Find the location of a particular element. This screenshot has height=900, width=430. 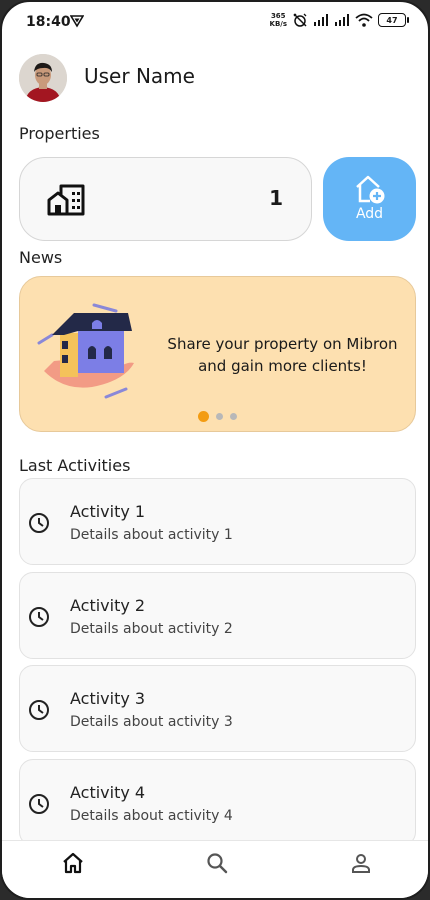

activity-details: Details about activity 3 is located at coordinates (151, 722).